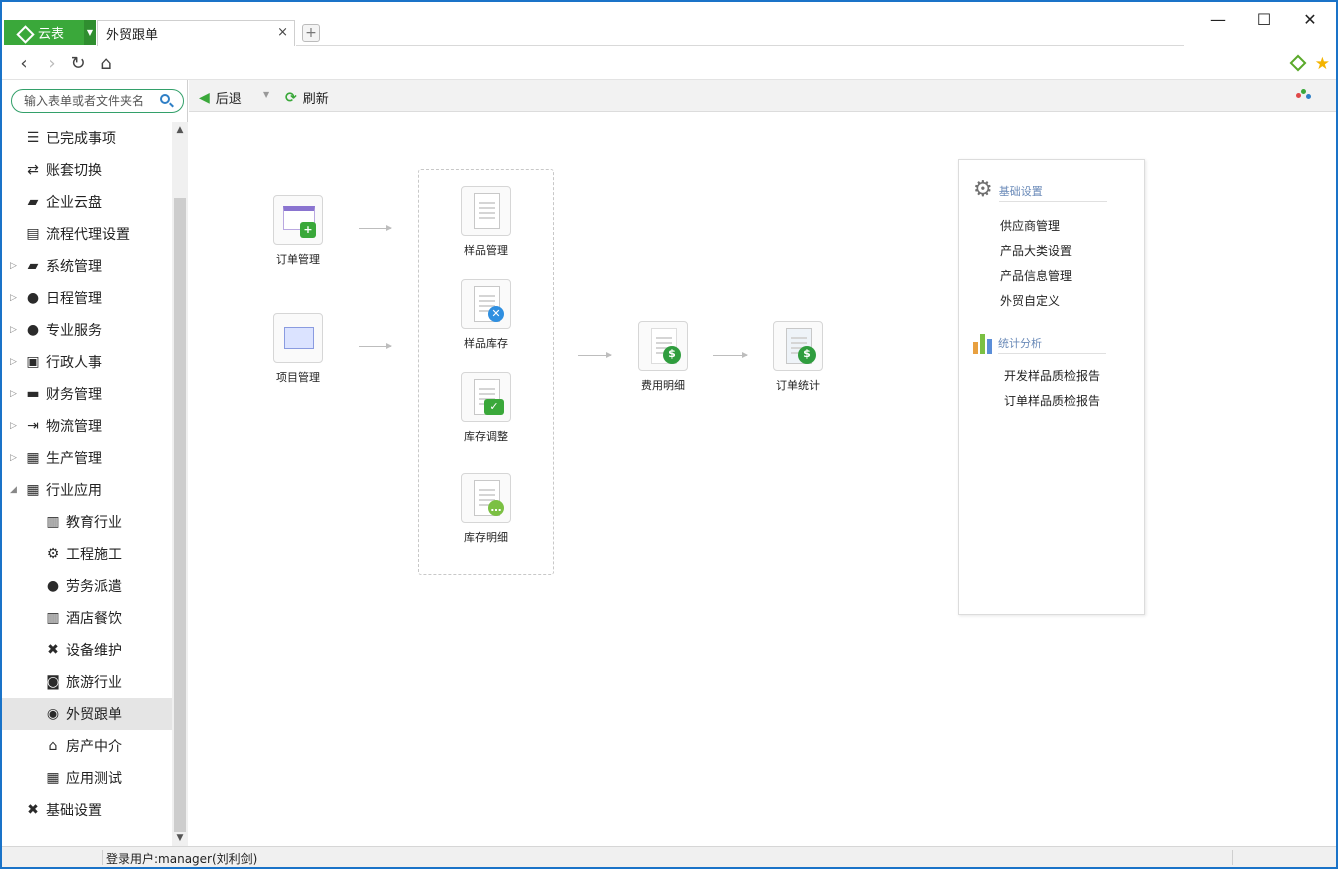 The width and height of the screenshot is (1338, 869). I want to click on sidebar-item-label: 酒店餐饮, so click(94, 619).